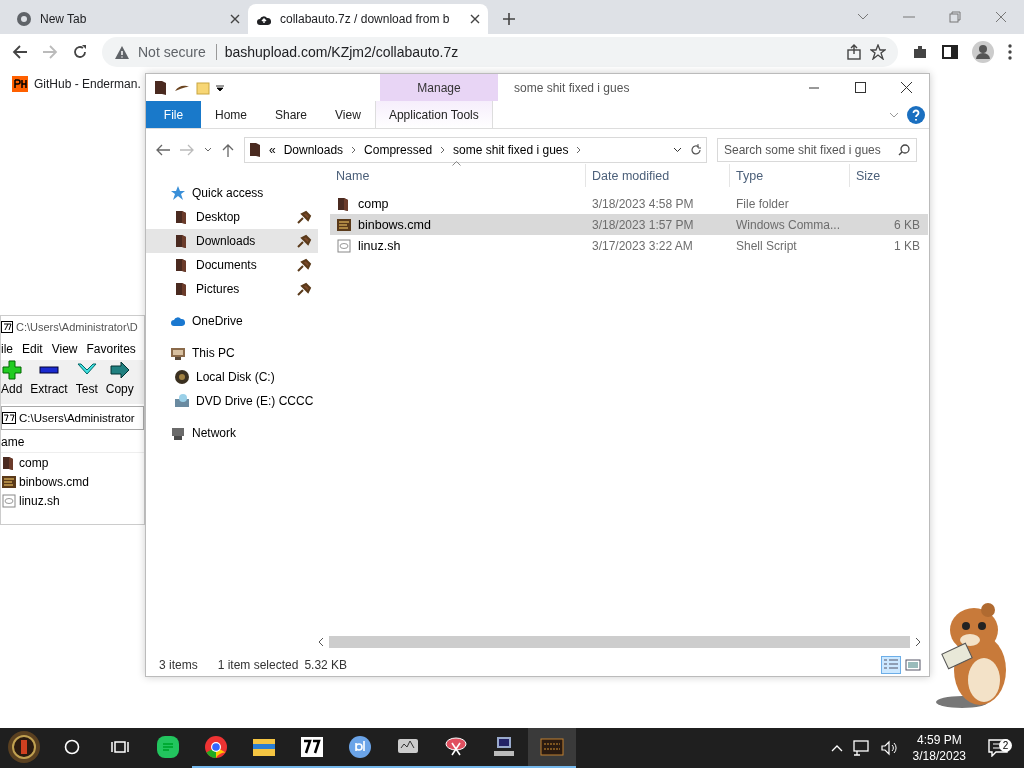 The image size is (1024, 768). Describe the element at coordinates (904, 150) in the screenshot. I see `search-icon` at that location.